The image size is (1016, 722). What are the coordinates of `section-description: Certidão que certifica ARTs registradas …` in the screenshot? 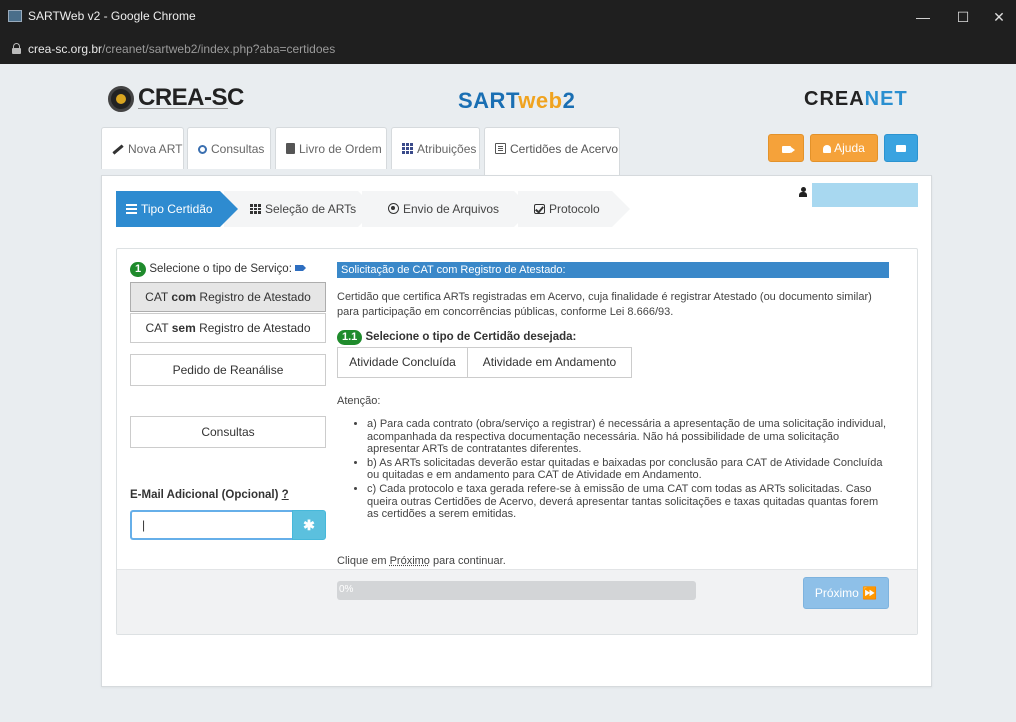 It's located at (604, 304).